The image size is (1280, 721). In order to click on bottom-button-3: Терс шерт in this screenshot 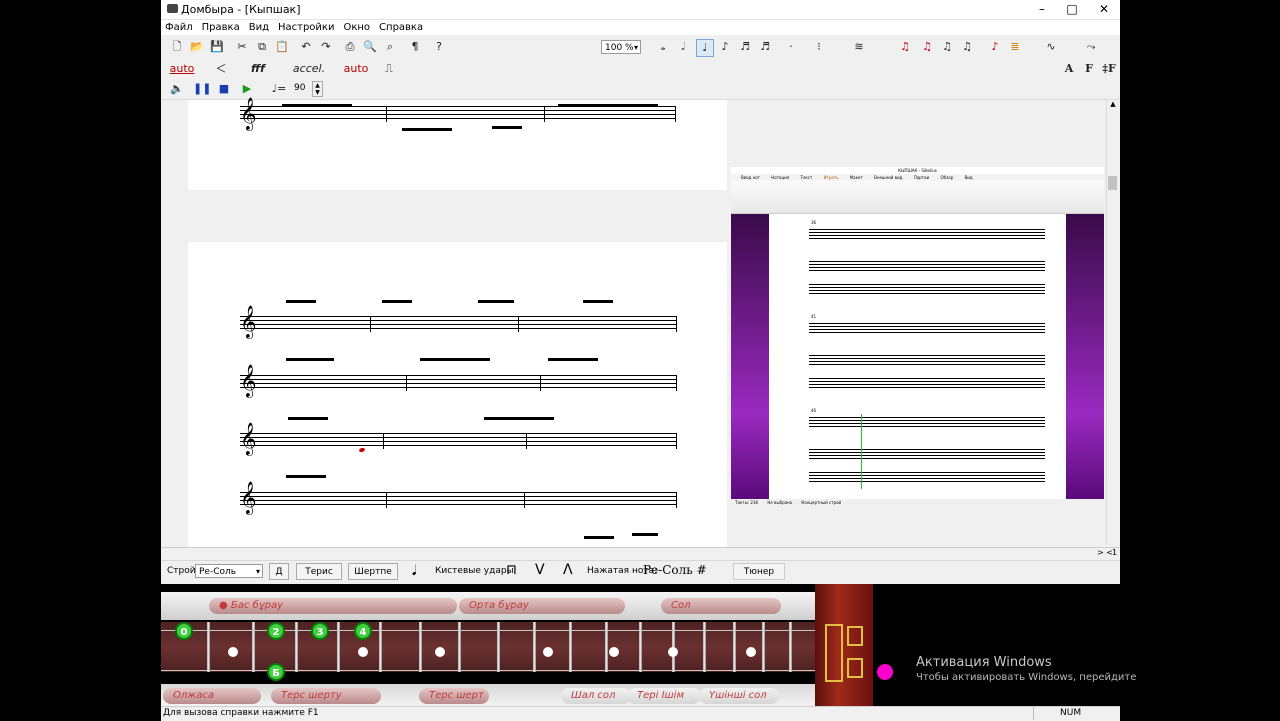, I will do `click(454, 696)`.